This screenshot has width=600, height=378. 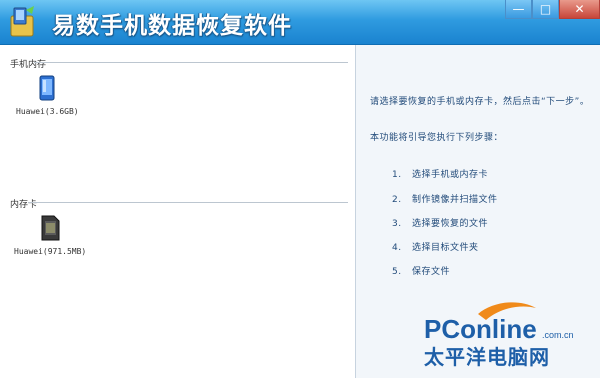 I want to click on step-text: 制作镜像并扫描文件, so click(x=455, y=200).